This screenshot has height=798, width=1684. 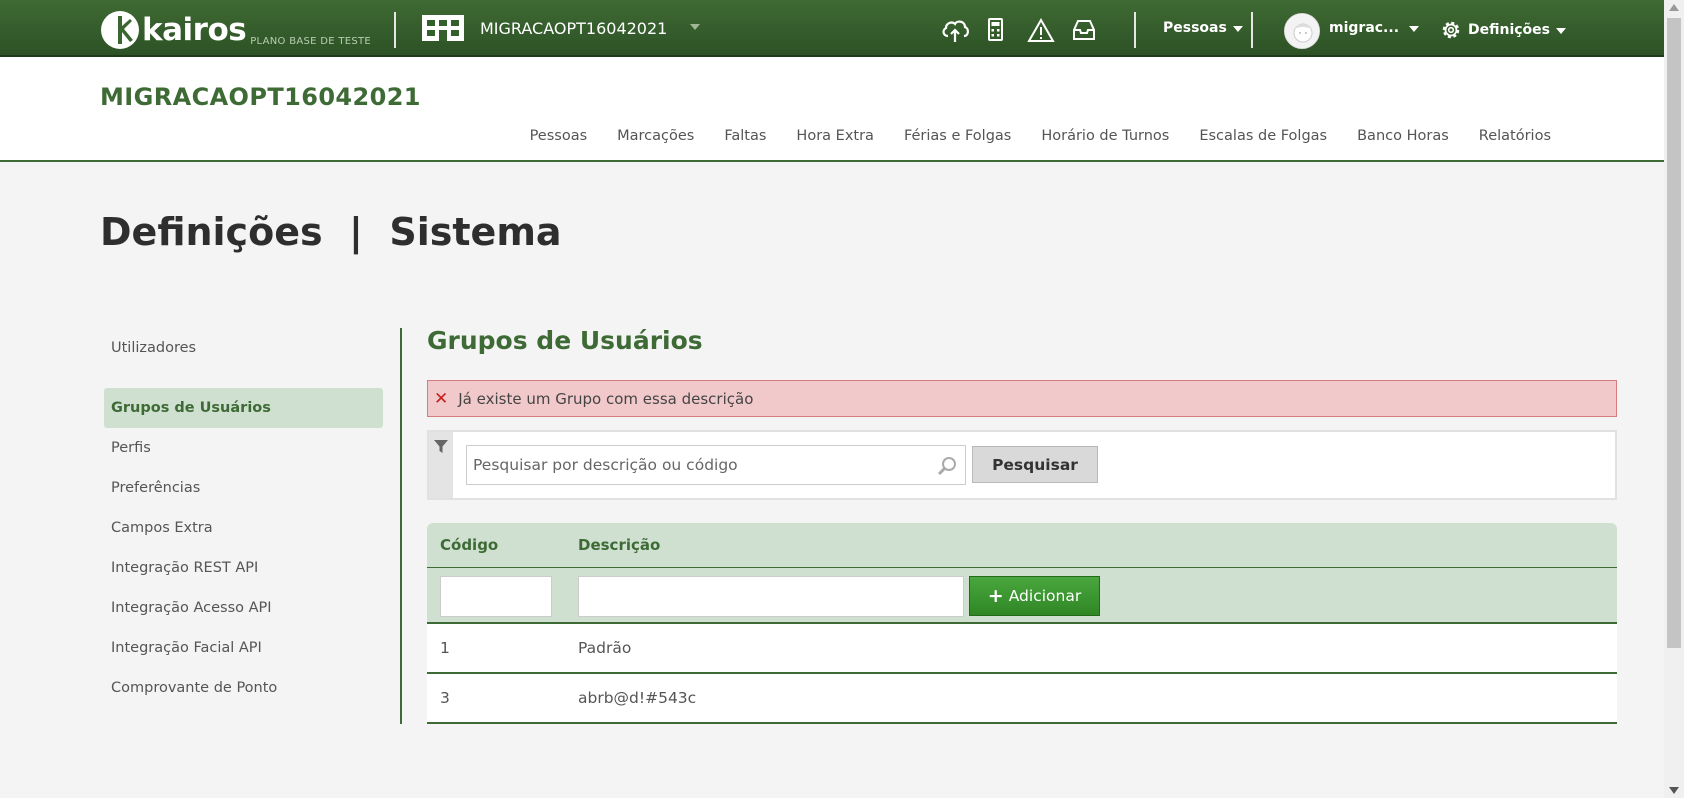 I want to click on alert-message: Já existe um Grupo com essa descrição, so click(x=606, y=398).